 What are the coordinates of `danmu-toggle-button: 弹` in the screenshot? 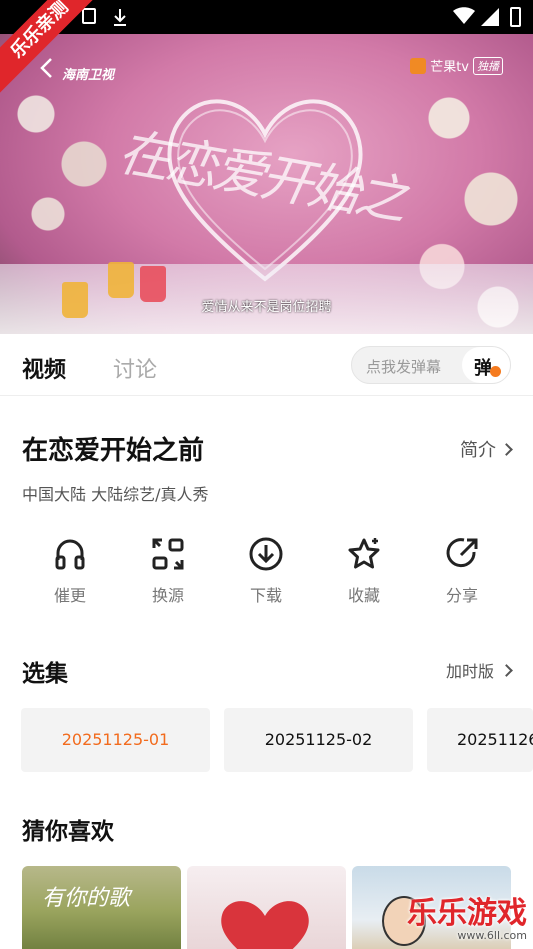 It's located at (486, 365).